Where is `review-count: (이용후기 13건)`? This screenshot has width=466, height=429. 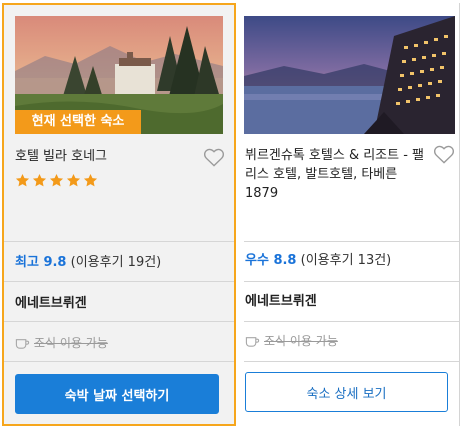 review-count: (이용후기 13건) is located at coordinates (346, 260).